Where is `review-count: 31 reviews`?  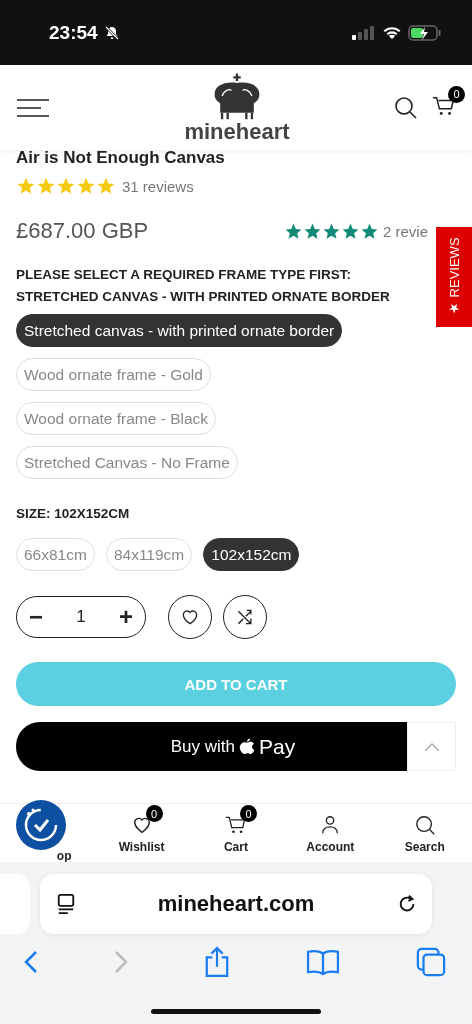
review-count: 31 reviews is located at coordinates (158, 186).